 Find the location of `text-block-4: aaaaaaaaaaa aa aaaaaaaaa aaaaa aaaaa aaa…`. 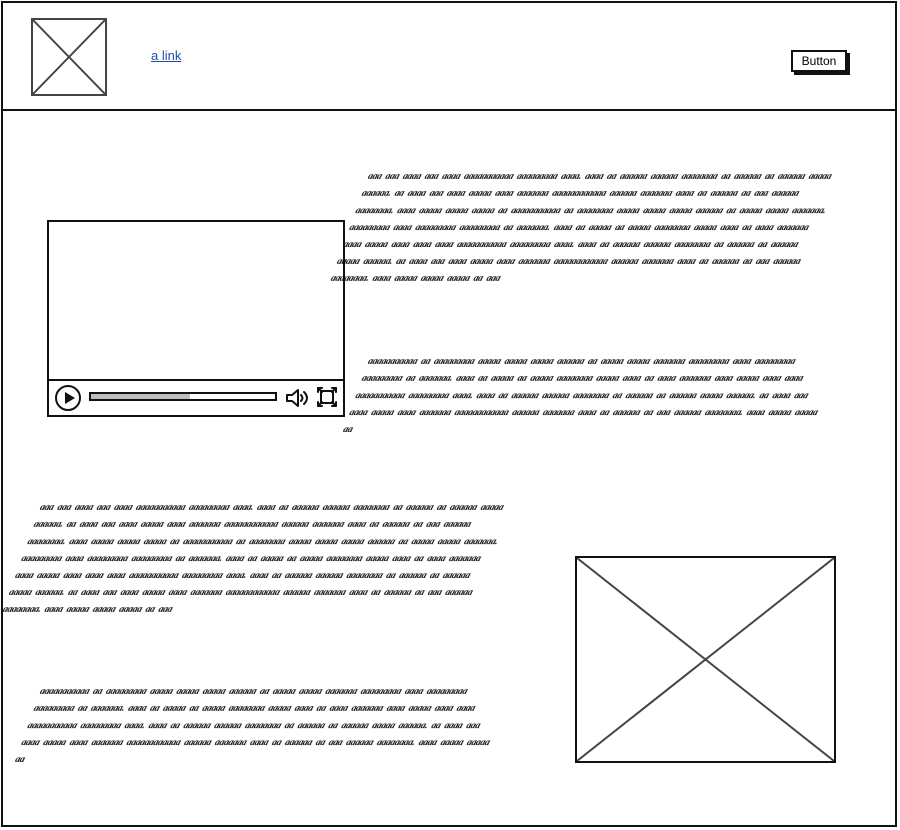

text-block-4: aaaaaaaaaaa aa aaaaaaaaa aaaaa aaaaa aaa… is located at coordinates (252, 726).